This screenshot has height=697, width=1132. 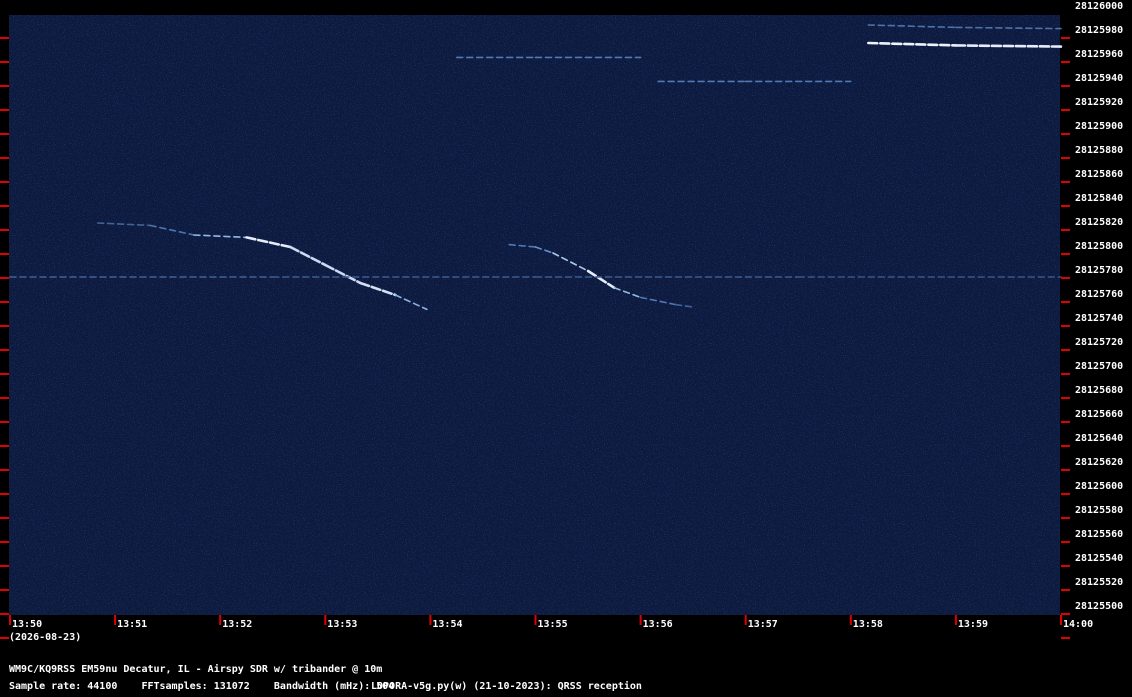 I want to click on y-tick-label: 28126000, so click(x=1099, y=6).